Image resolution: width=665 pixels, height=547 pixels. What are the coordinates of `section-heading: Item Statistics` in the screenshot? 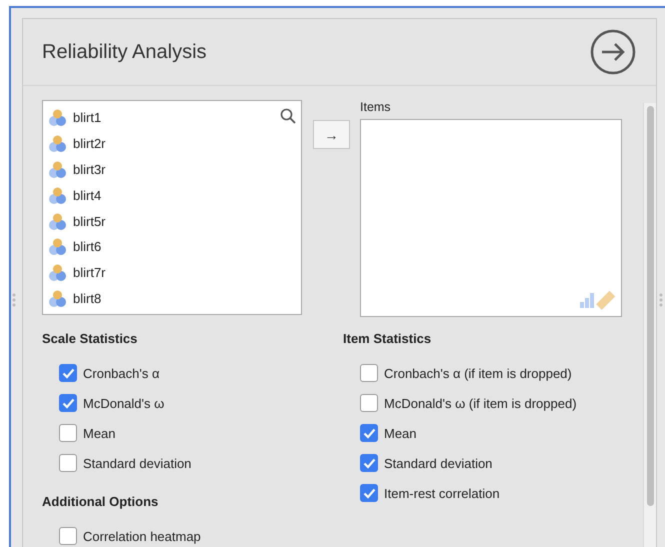 It's located at (387, 339).